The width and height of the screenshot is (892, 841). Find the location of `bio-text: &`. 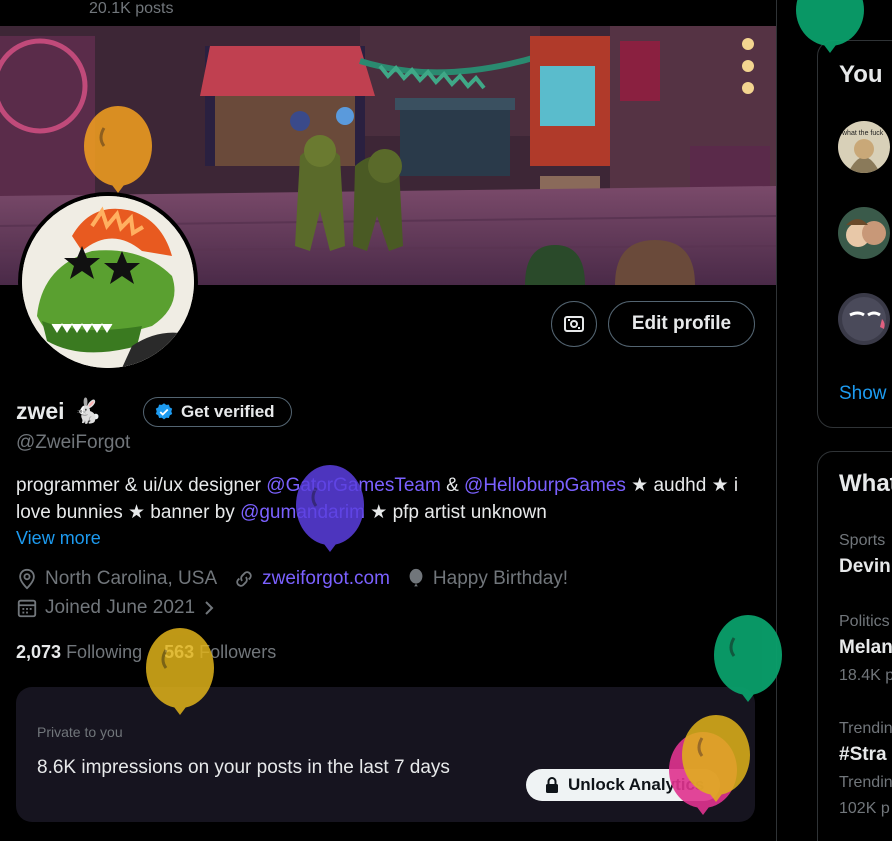

bio-text: & is located at coordinates (452, 485).